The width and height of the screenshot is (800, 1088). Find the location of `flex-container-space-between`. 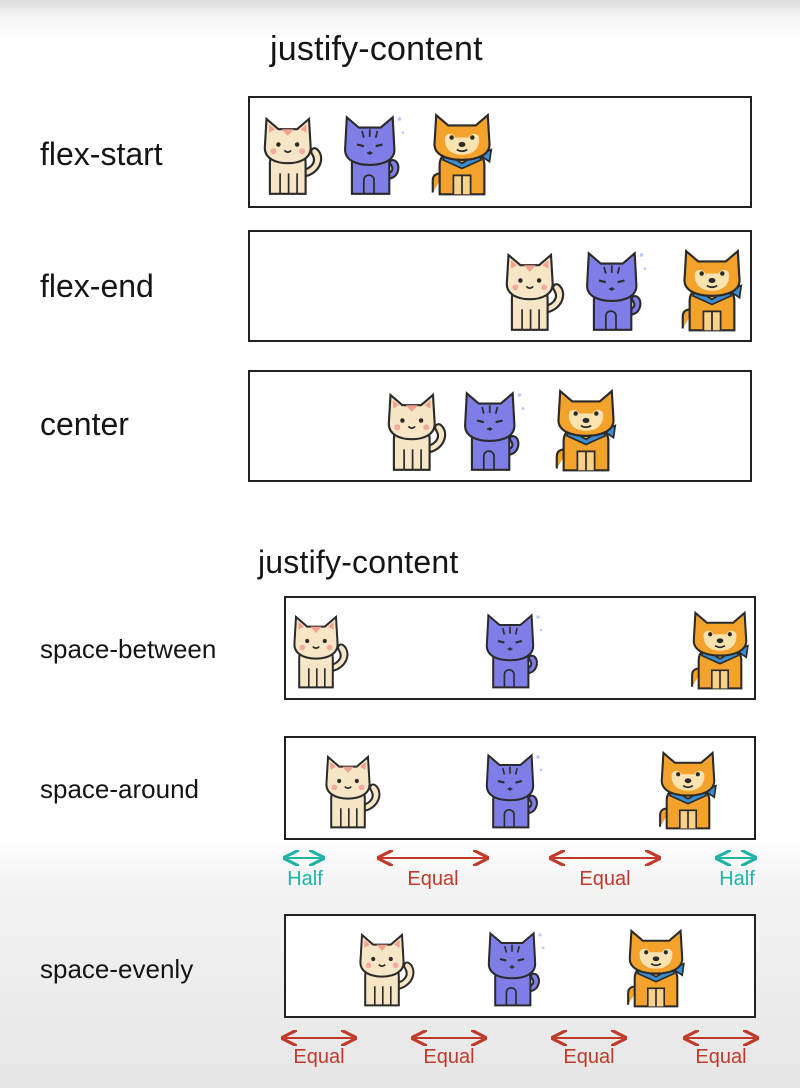

flex-container-space-between is located at coordinates (520, 648).